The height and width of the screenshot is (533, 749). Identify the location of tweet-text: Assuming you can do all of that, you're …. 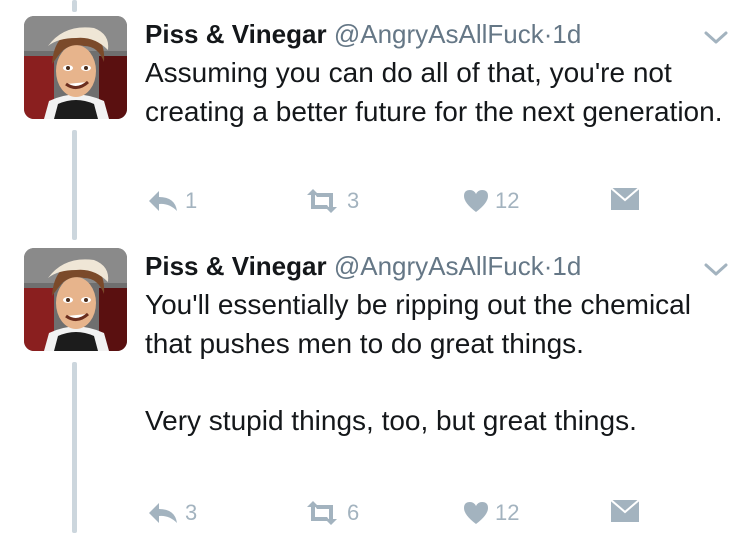
(434, 92).